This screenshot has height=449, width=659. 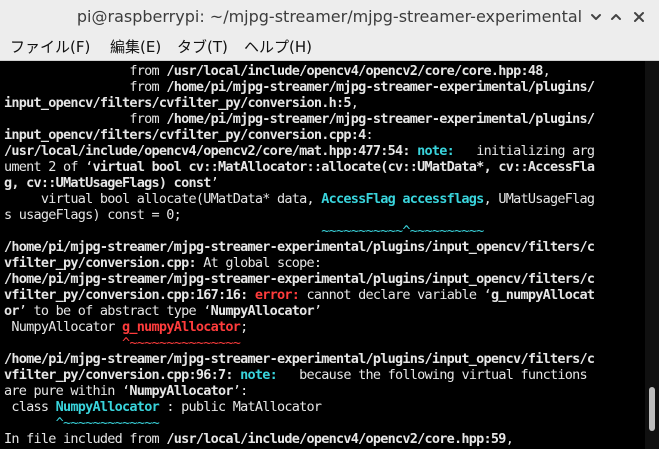 I want to click on menu-help: ヘルプ(H), so click(x=278, y=47).